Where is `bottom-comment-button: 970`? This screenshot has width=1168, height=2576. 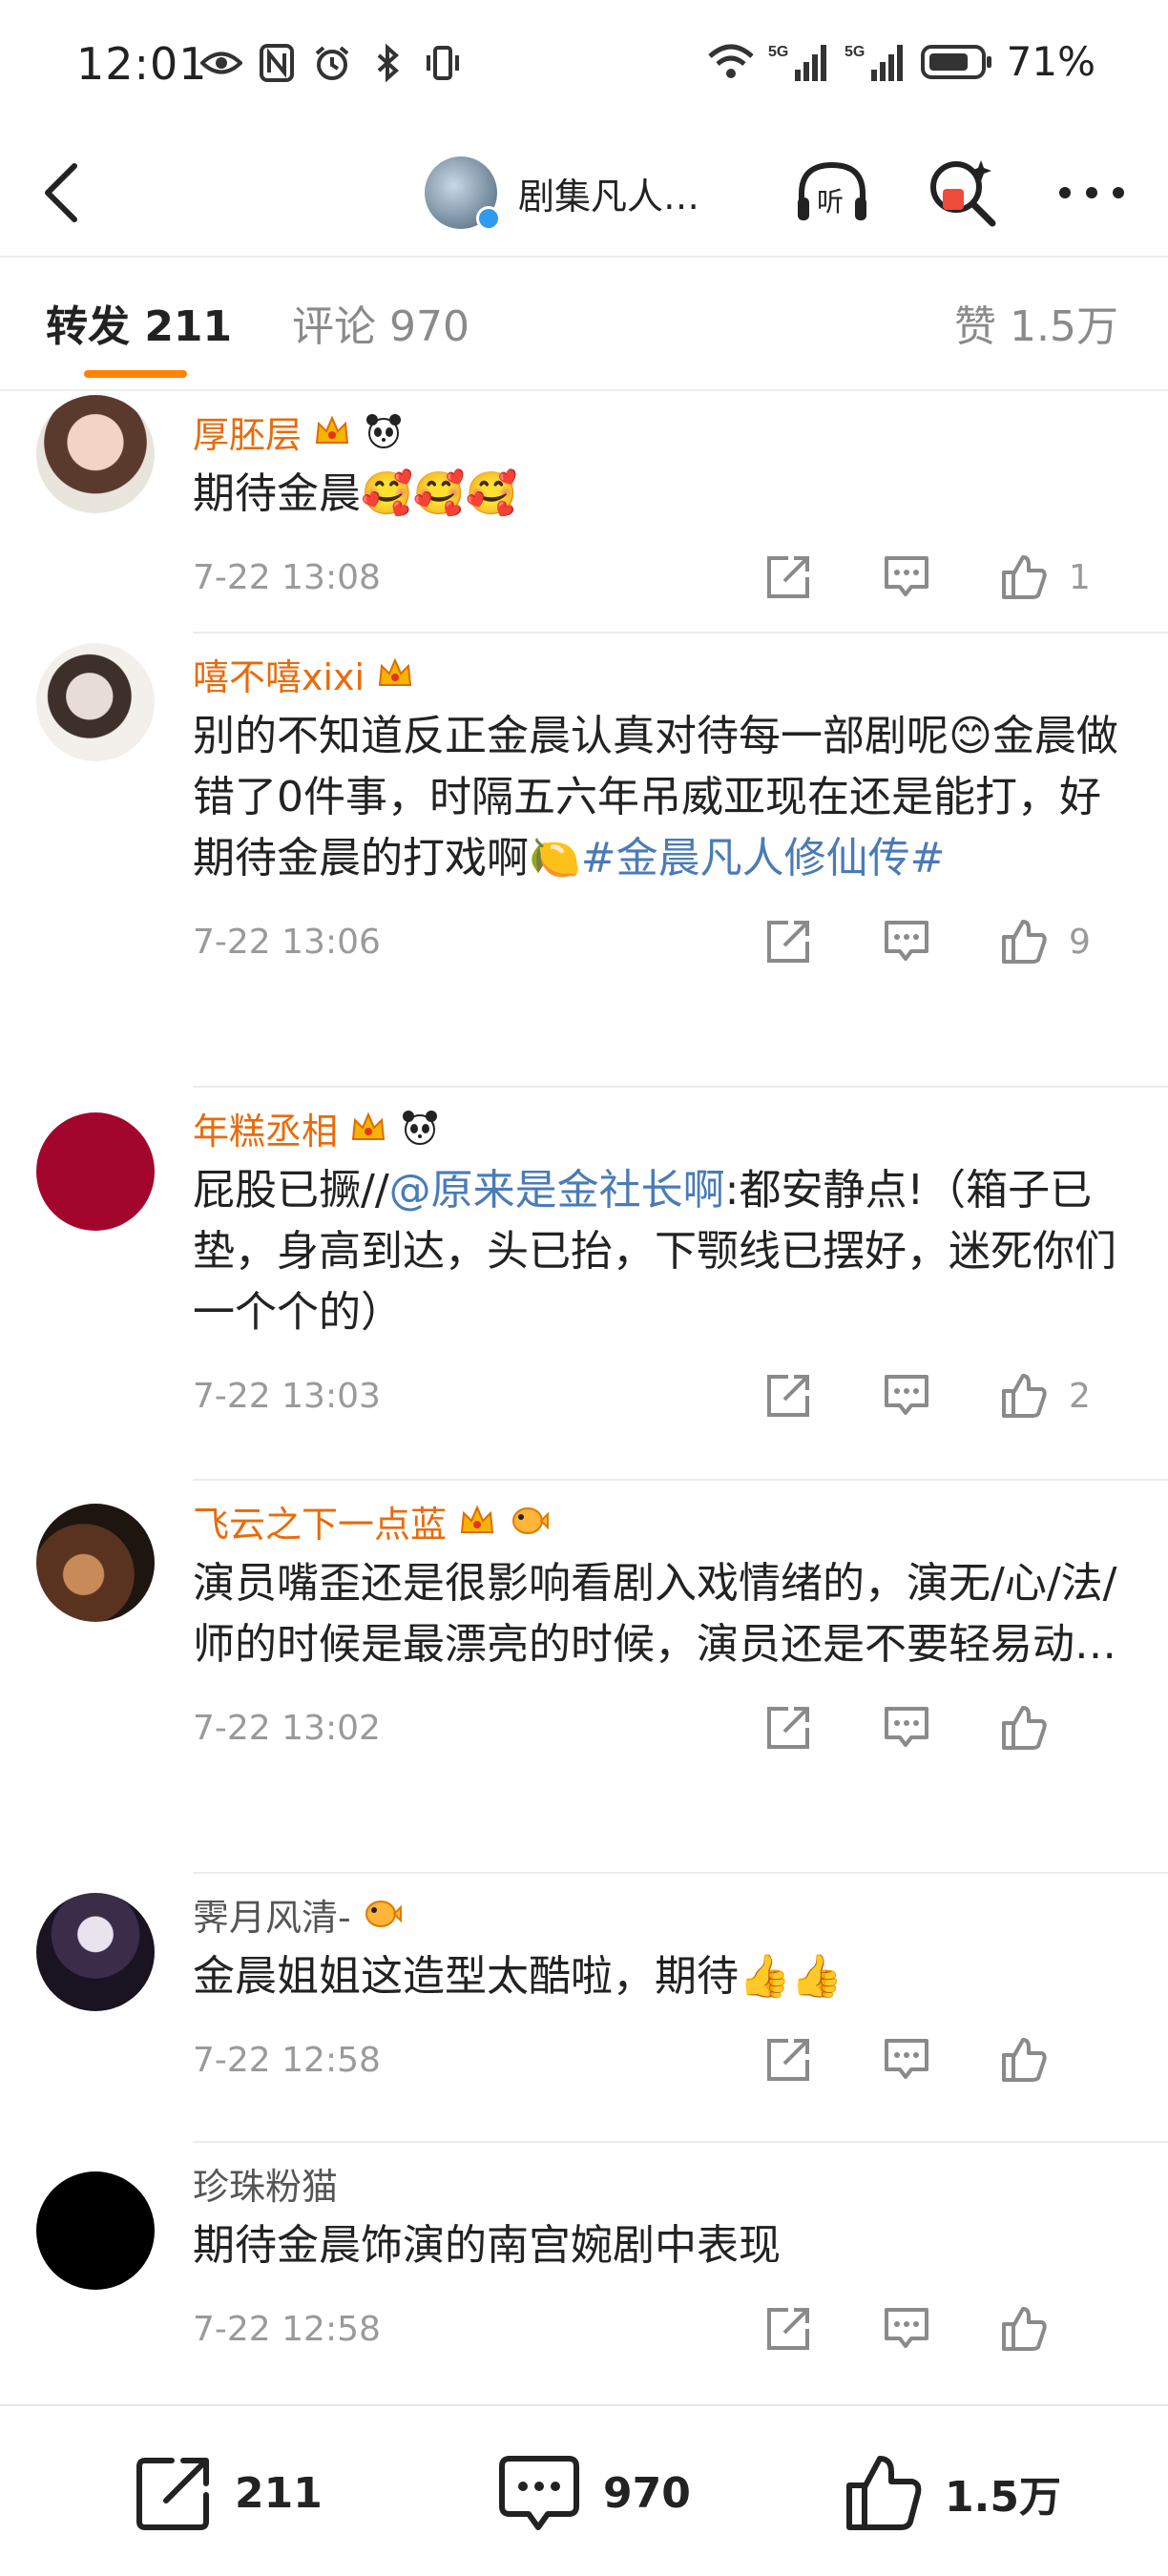 bottom-comment-button: 970 is located at coordinates (593, 2493).